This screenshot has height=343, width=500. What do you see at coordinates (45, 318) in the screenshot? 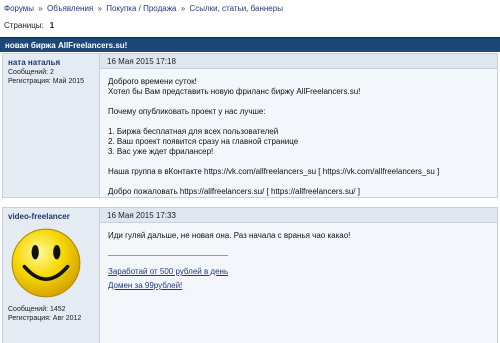
I see `post-author-registered: Регистрация: Авг 2012` at bounding box center [45, 318].